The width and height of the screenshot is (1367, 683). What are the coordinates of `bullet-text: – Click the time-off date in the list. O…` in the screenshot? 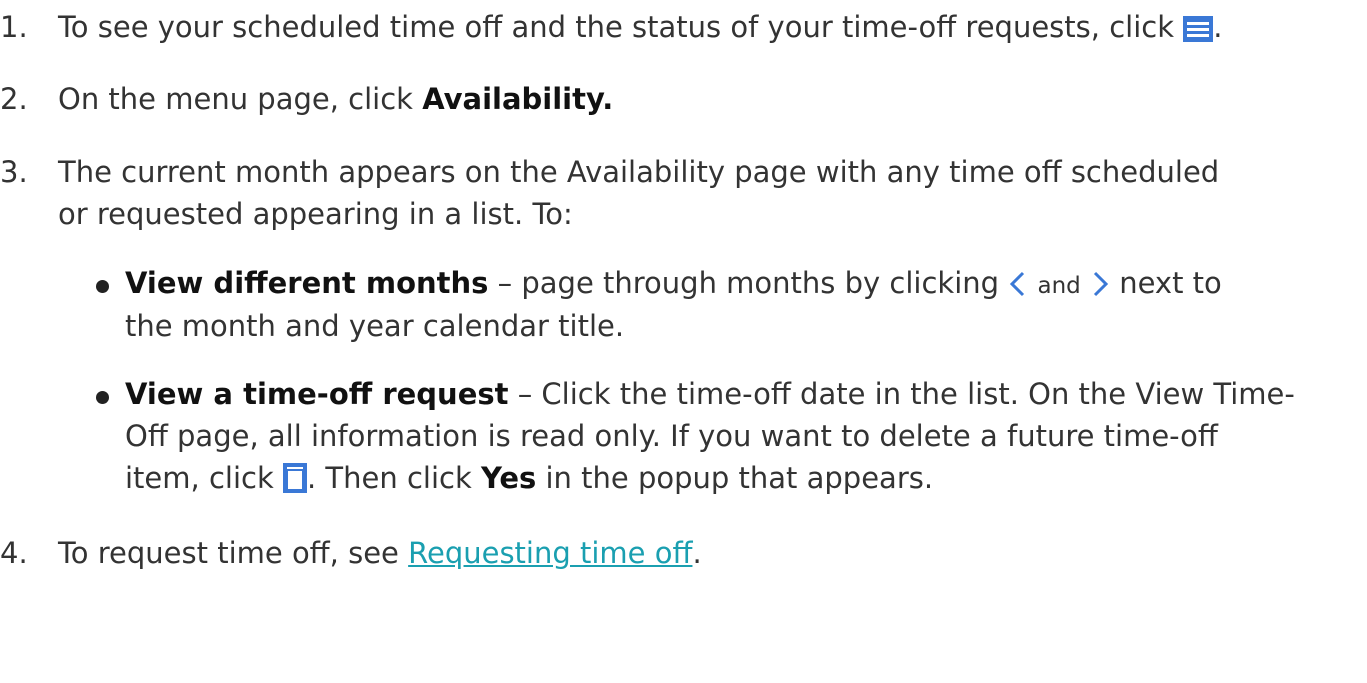 It's located at (901, 394).